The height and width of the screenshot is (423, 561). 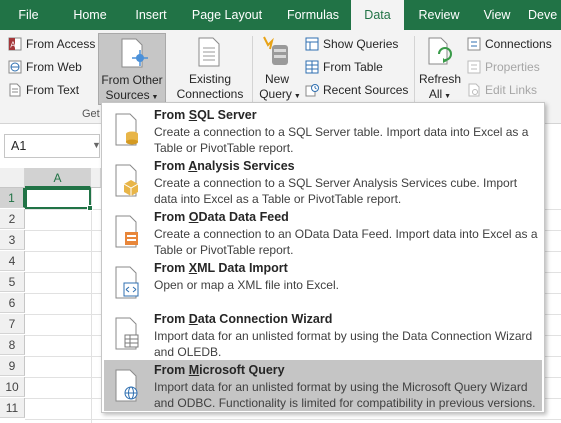 What do you see at coordinates (132, 69) in the screenshot?
I see `from-other-sources-button: From Other Sources ▼` at bounding box center [132, 69].